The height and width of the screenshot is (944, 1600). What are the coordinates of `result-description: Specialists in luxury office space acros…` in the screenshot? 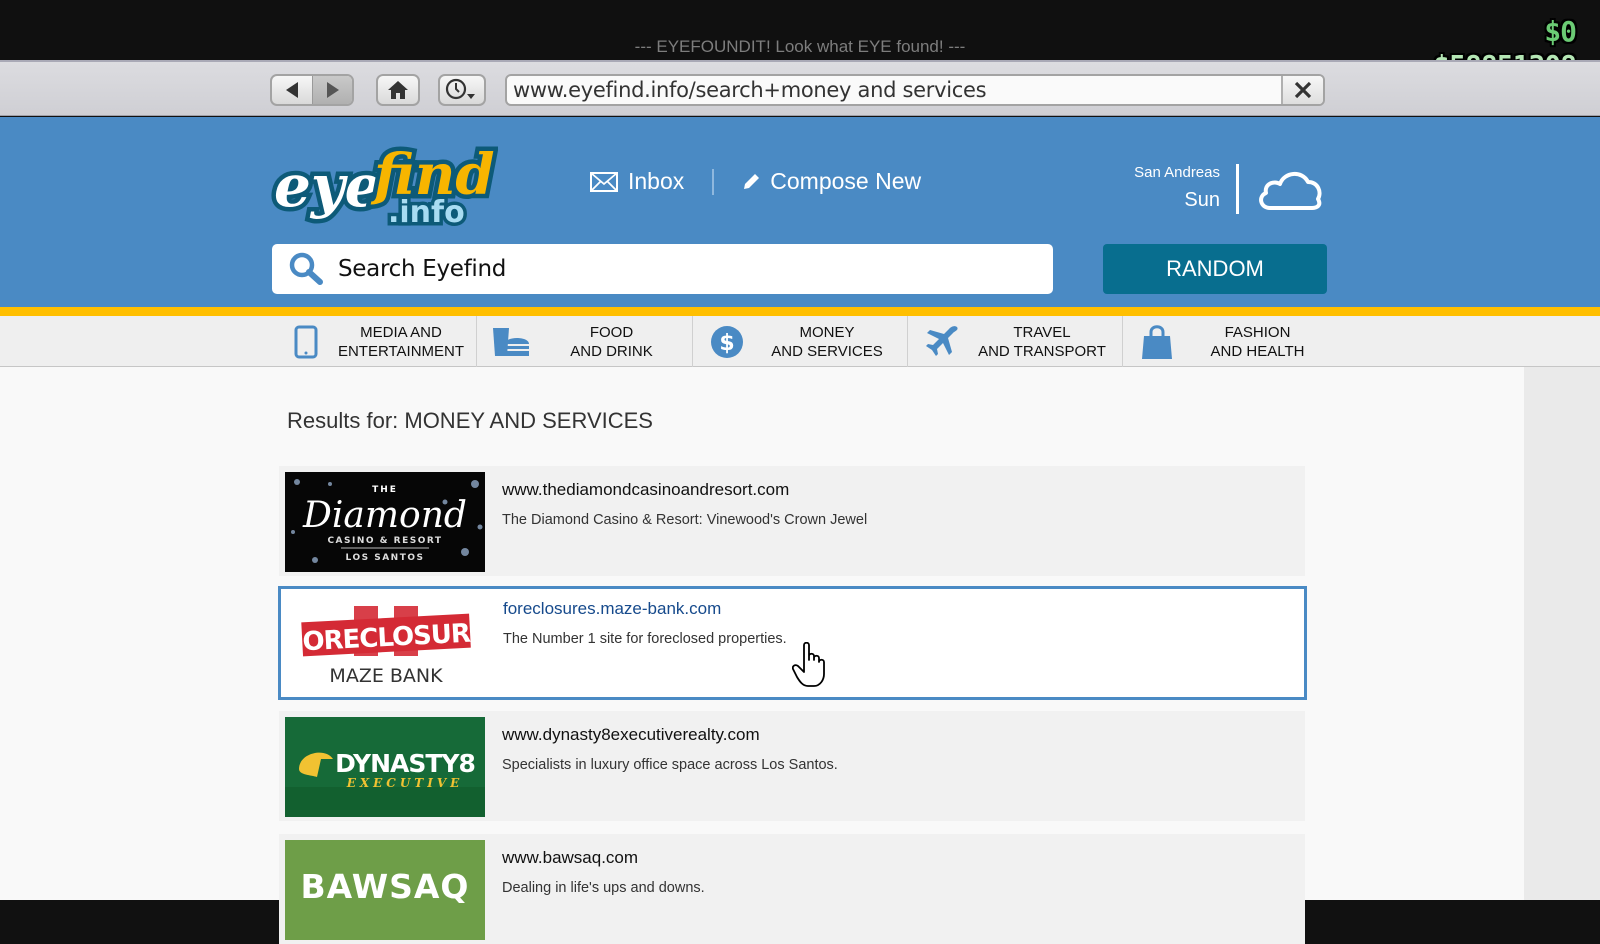 It's located at (670, 765).